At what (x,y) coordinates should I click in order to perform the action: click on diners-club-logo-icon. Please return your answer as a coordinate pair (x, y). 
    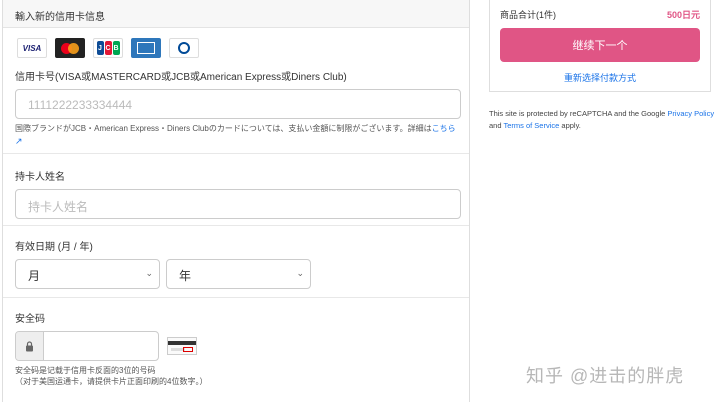
    Looking at the image, I should click on (184, 48).